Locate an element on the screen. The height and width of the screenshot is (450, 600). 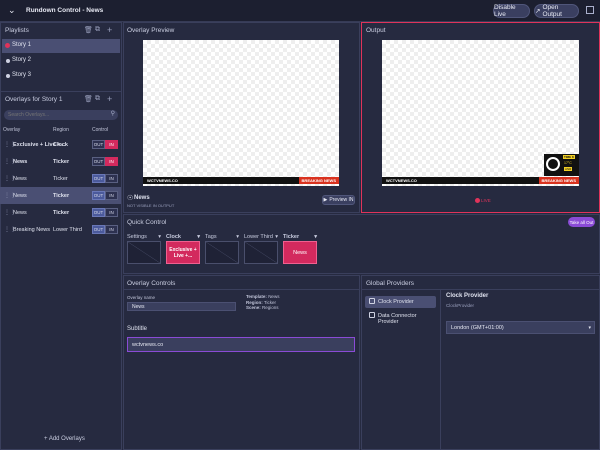
external-link-icon: ↗ is located at coordinates (538, 11).